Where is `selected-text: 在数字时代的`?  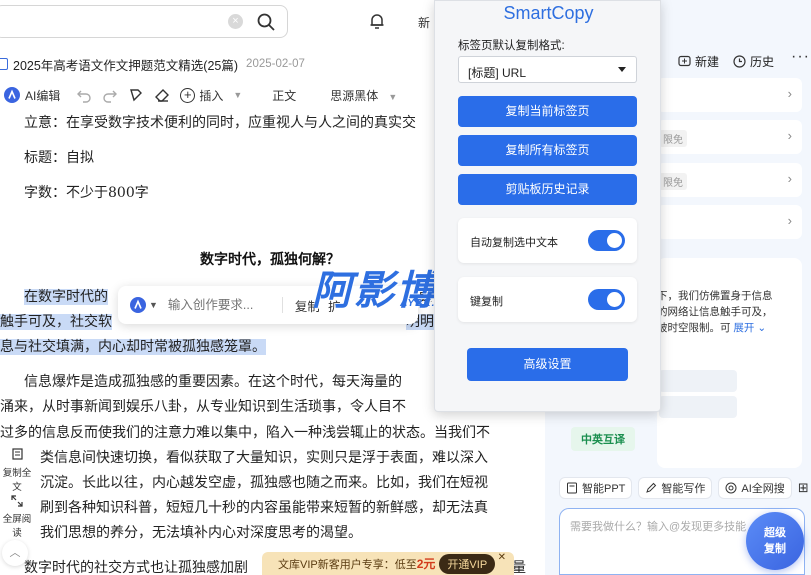
selected-text: 在数字时代的 is located at coordinates (66, 297).